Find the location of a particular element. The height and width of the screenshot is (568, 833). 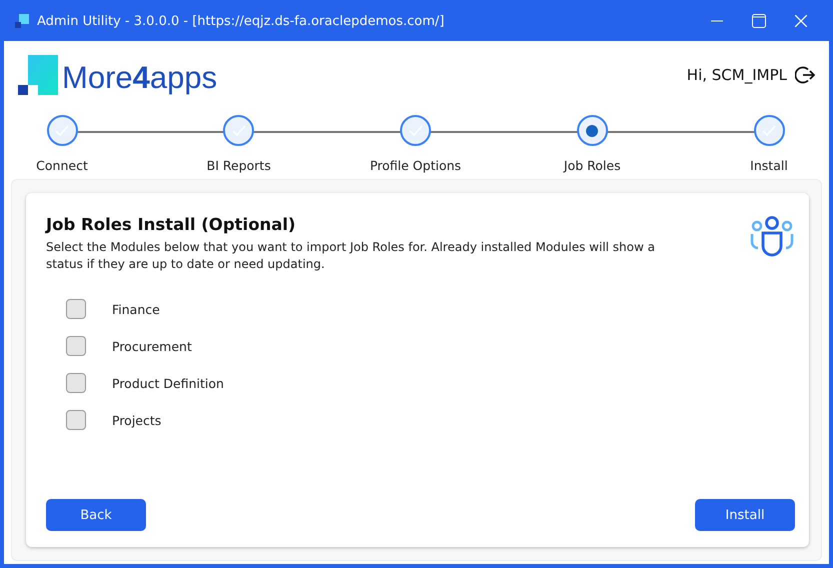

step-label: BI Reports is located at coordinates (238, 165).